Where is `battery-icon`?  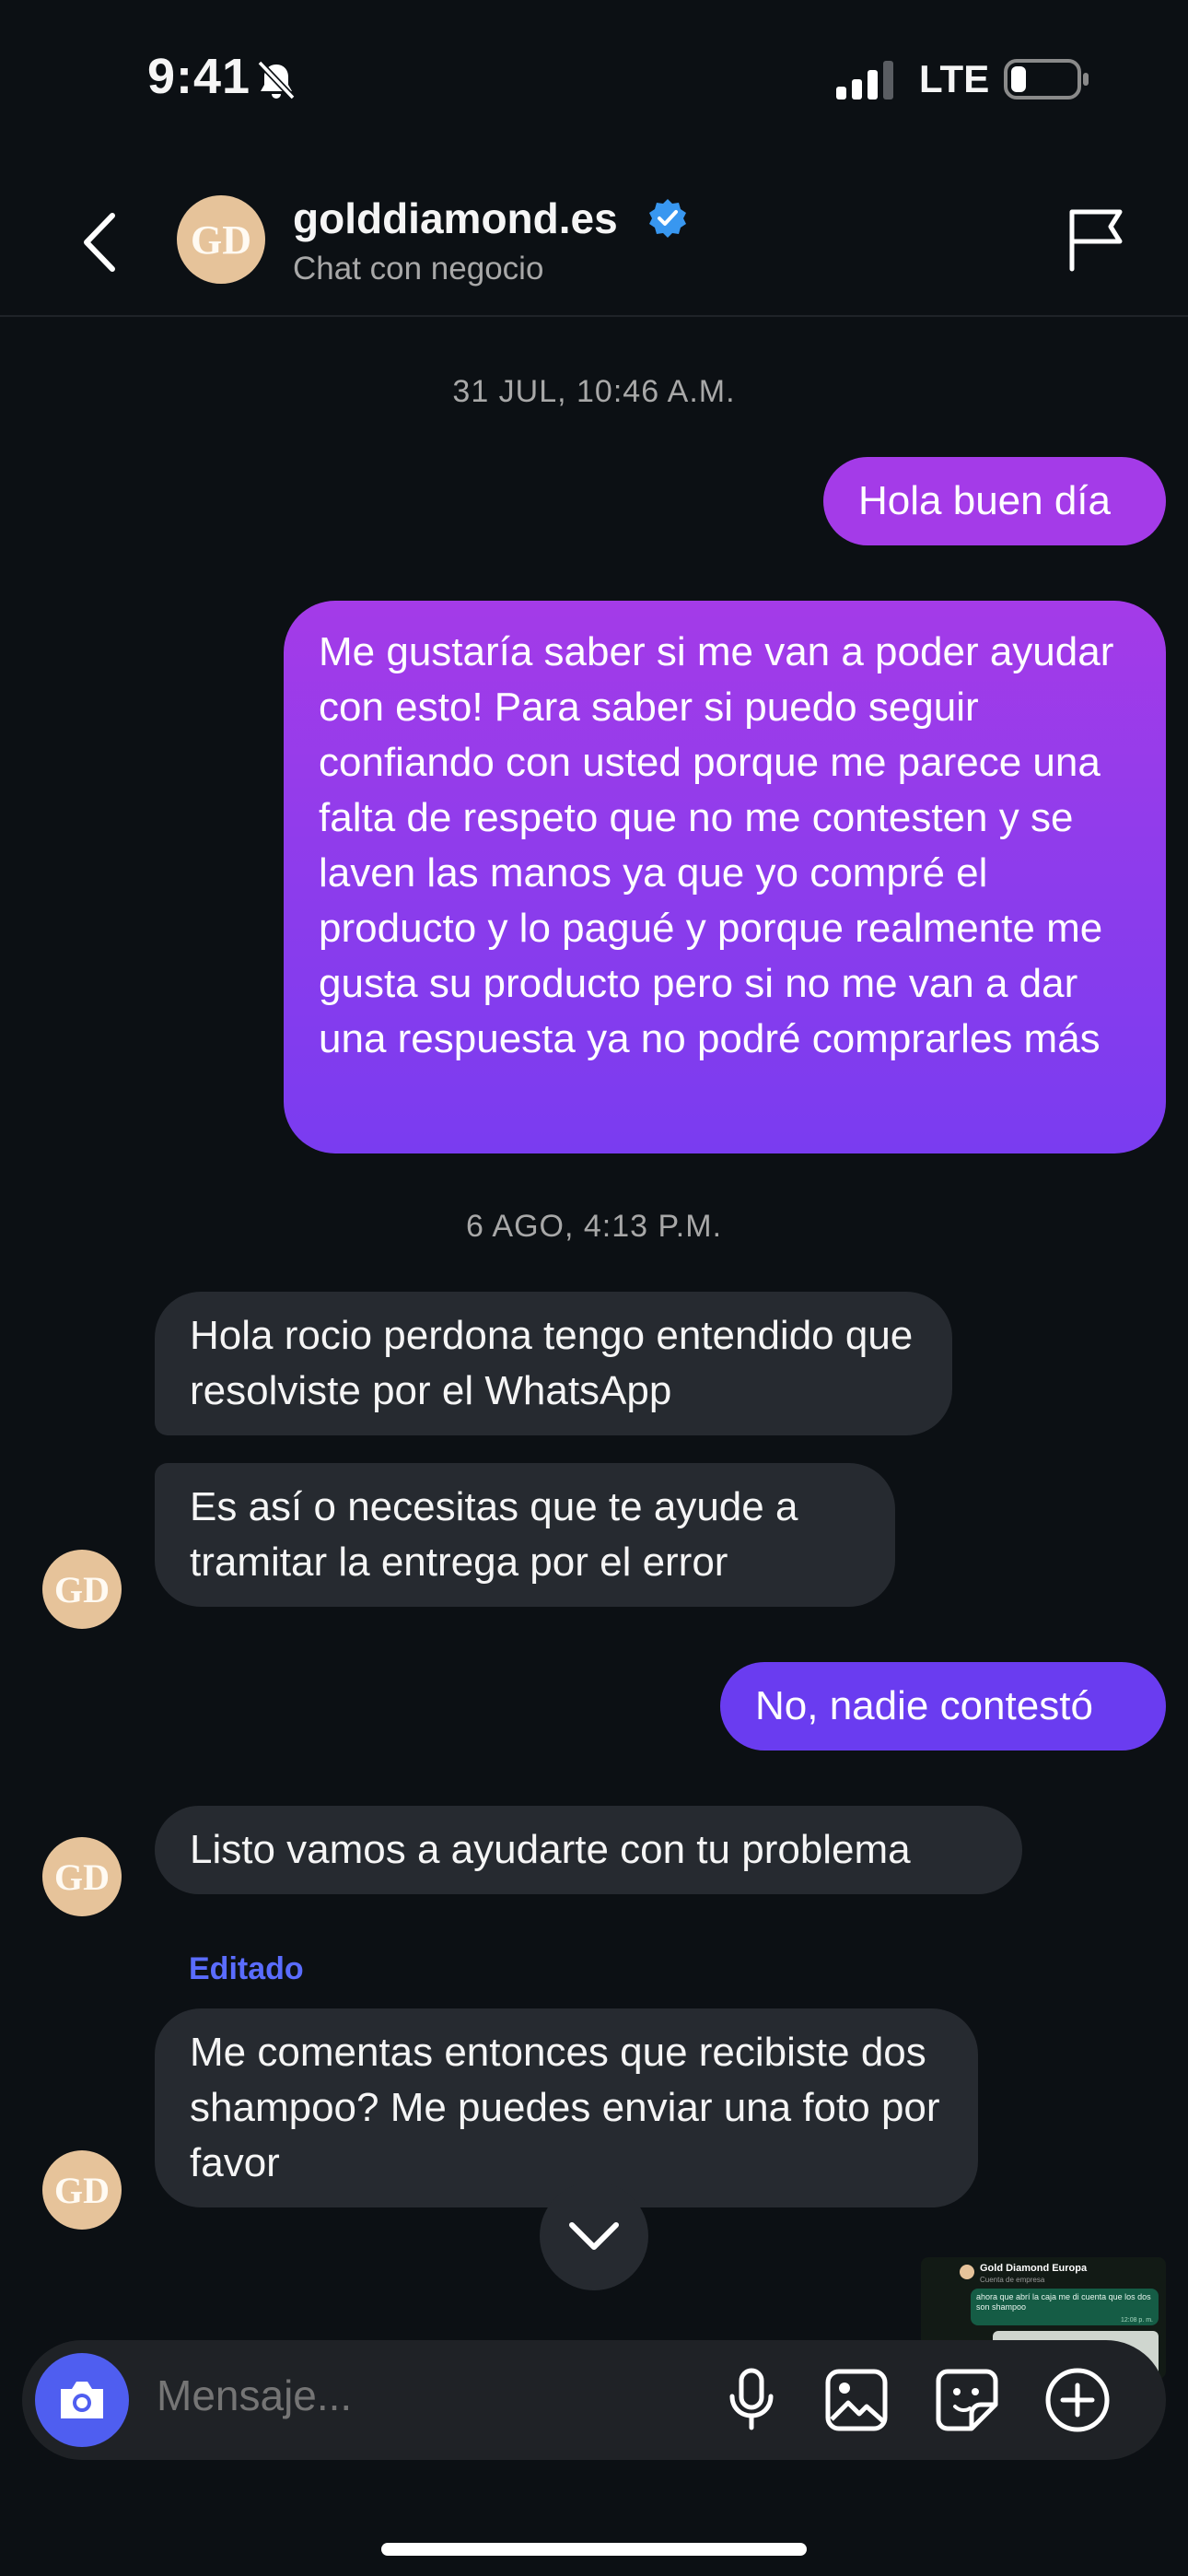 battery-icon is located at coordinates (1046, 79).